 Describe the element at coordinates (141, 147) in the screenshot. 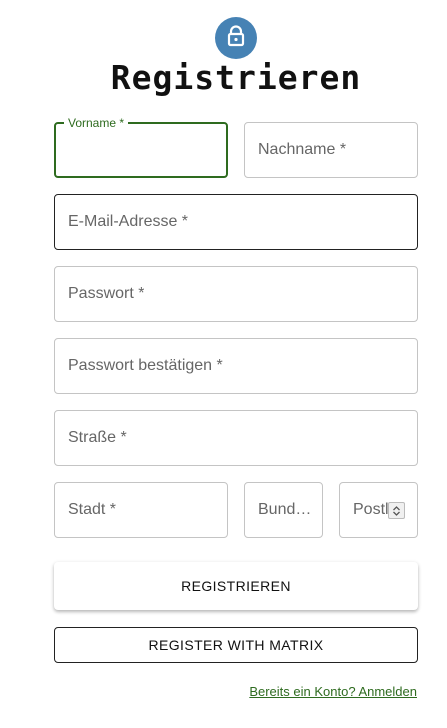

I see `first-name-field: Vorname *` at that location.